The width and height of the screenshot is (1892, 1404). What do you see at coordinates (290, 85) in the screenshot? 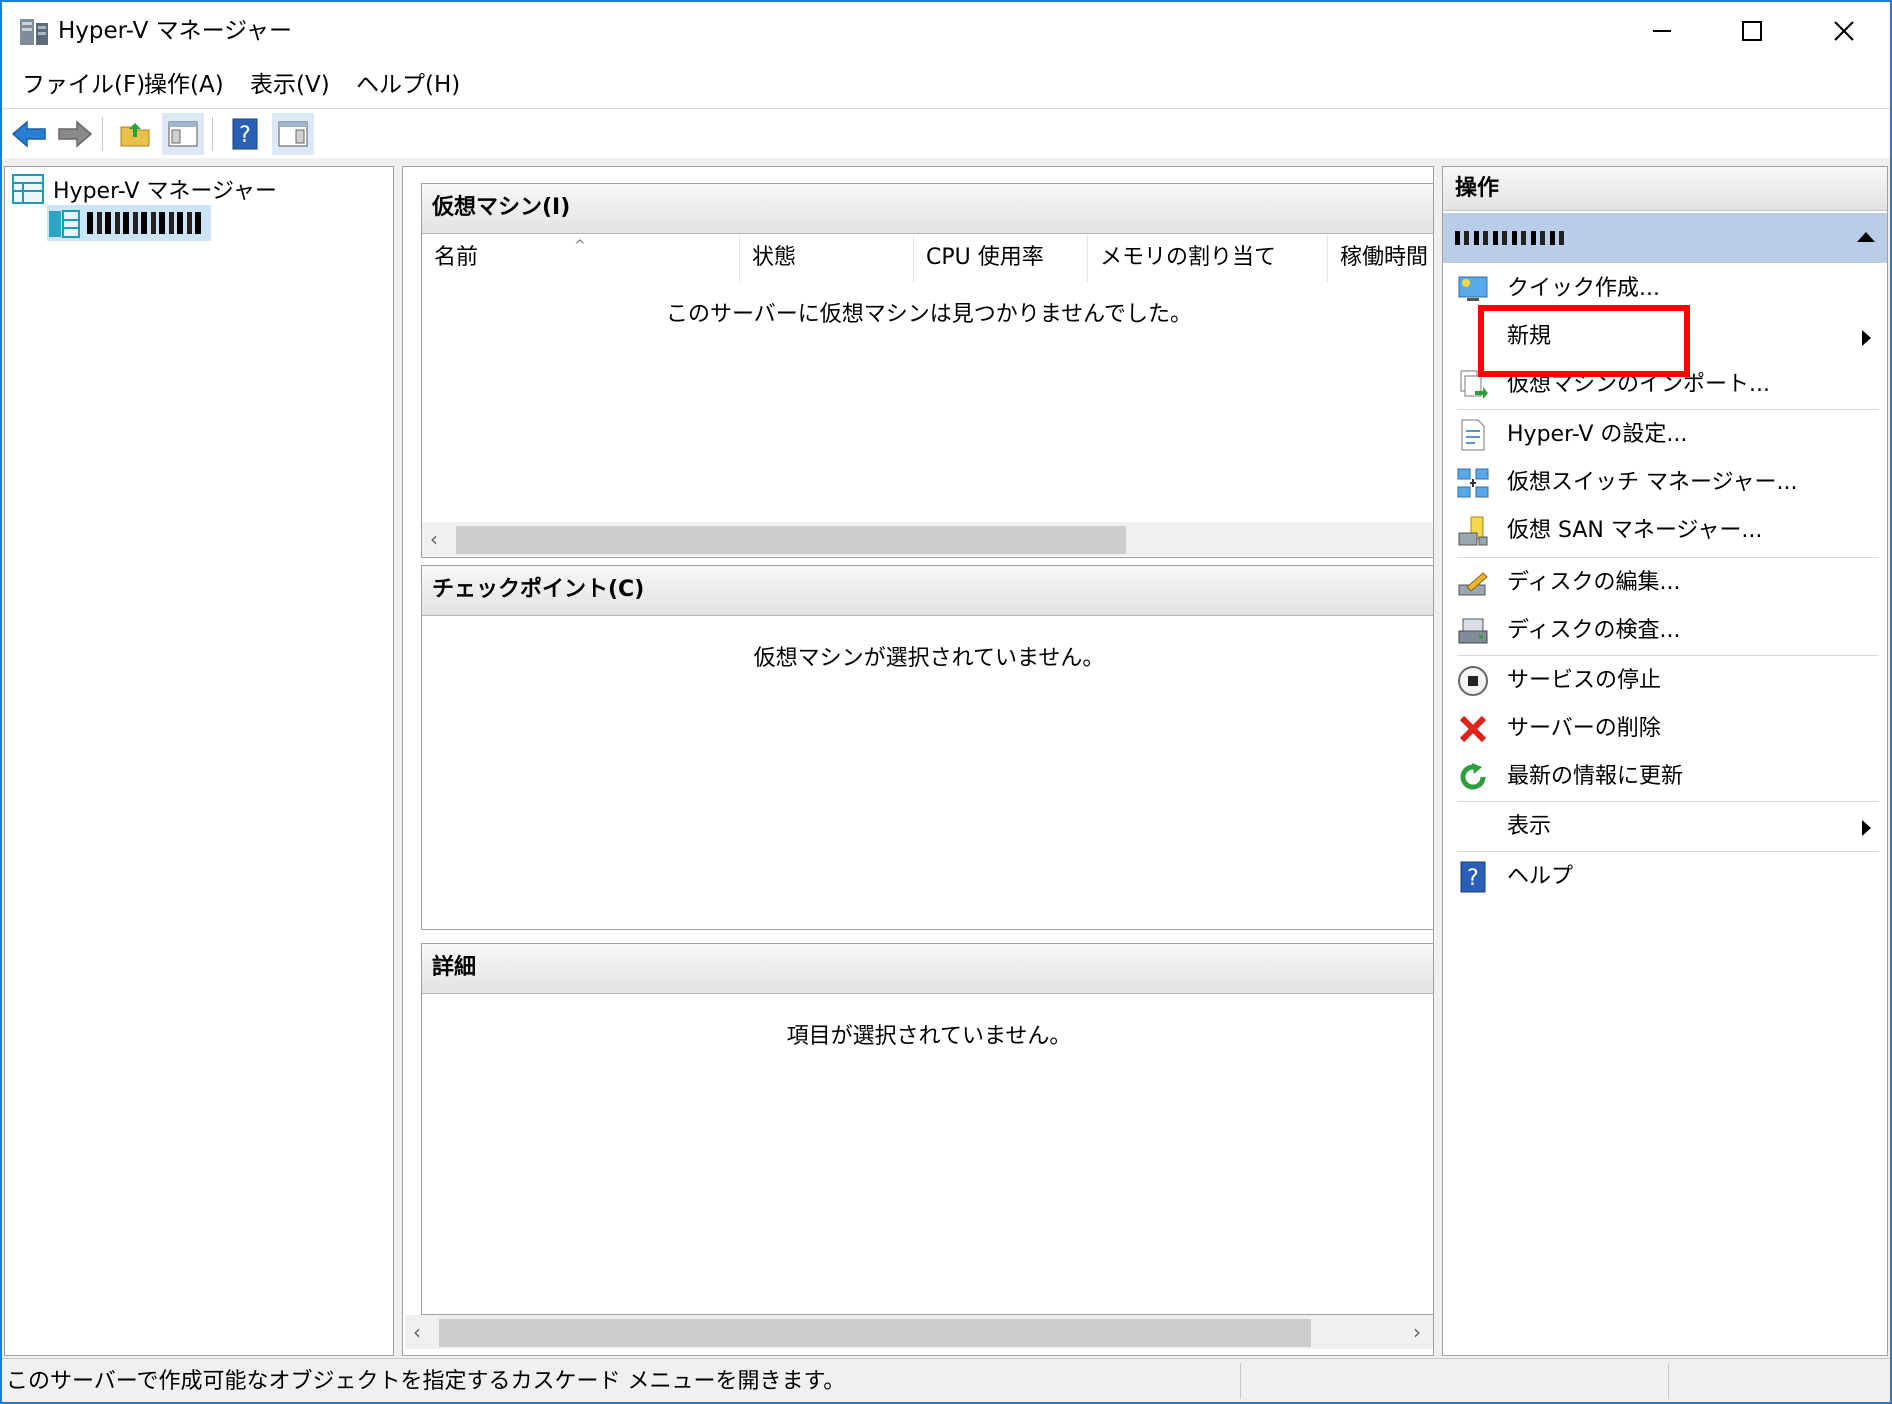
I see `menu-view: 表示(V)` at bounding box center [290, 85].